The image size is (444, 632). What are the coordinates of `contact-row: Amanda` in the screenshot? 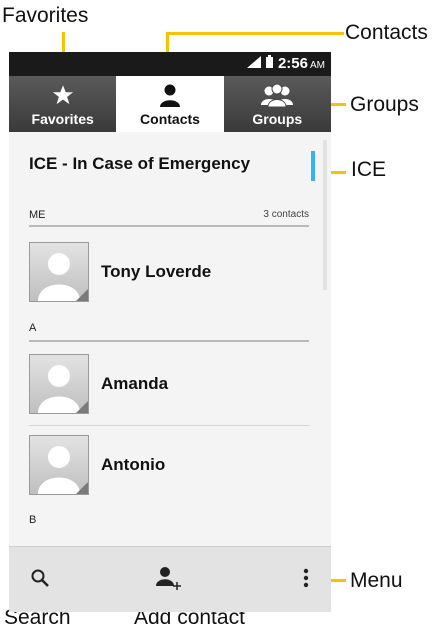 It's located at (169, 386).